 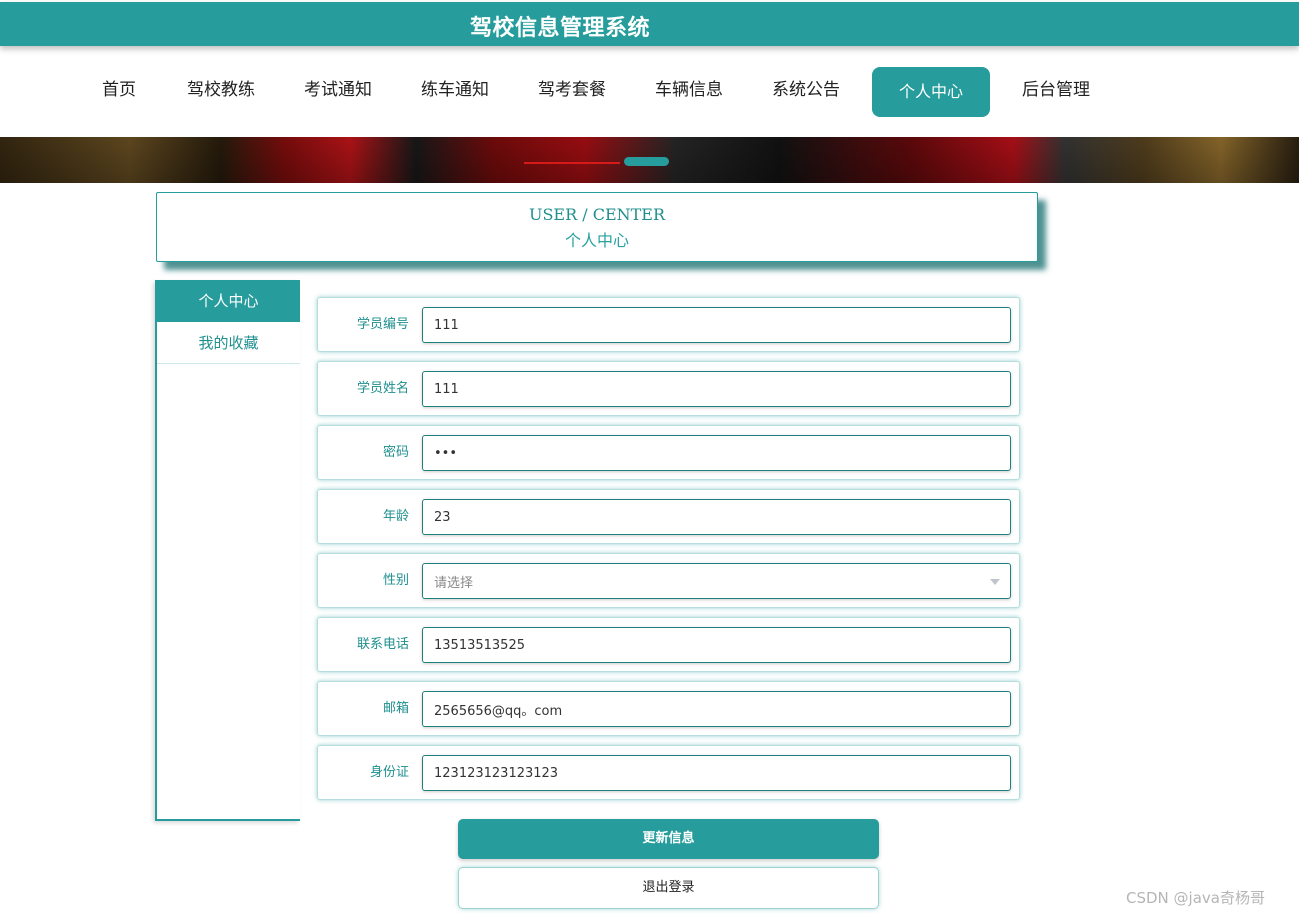 What do you see at coordinates (389, 772) in the screenshot?
I see `field-label: 身份证` at bounding box center [389, 772].